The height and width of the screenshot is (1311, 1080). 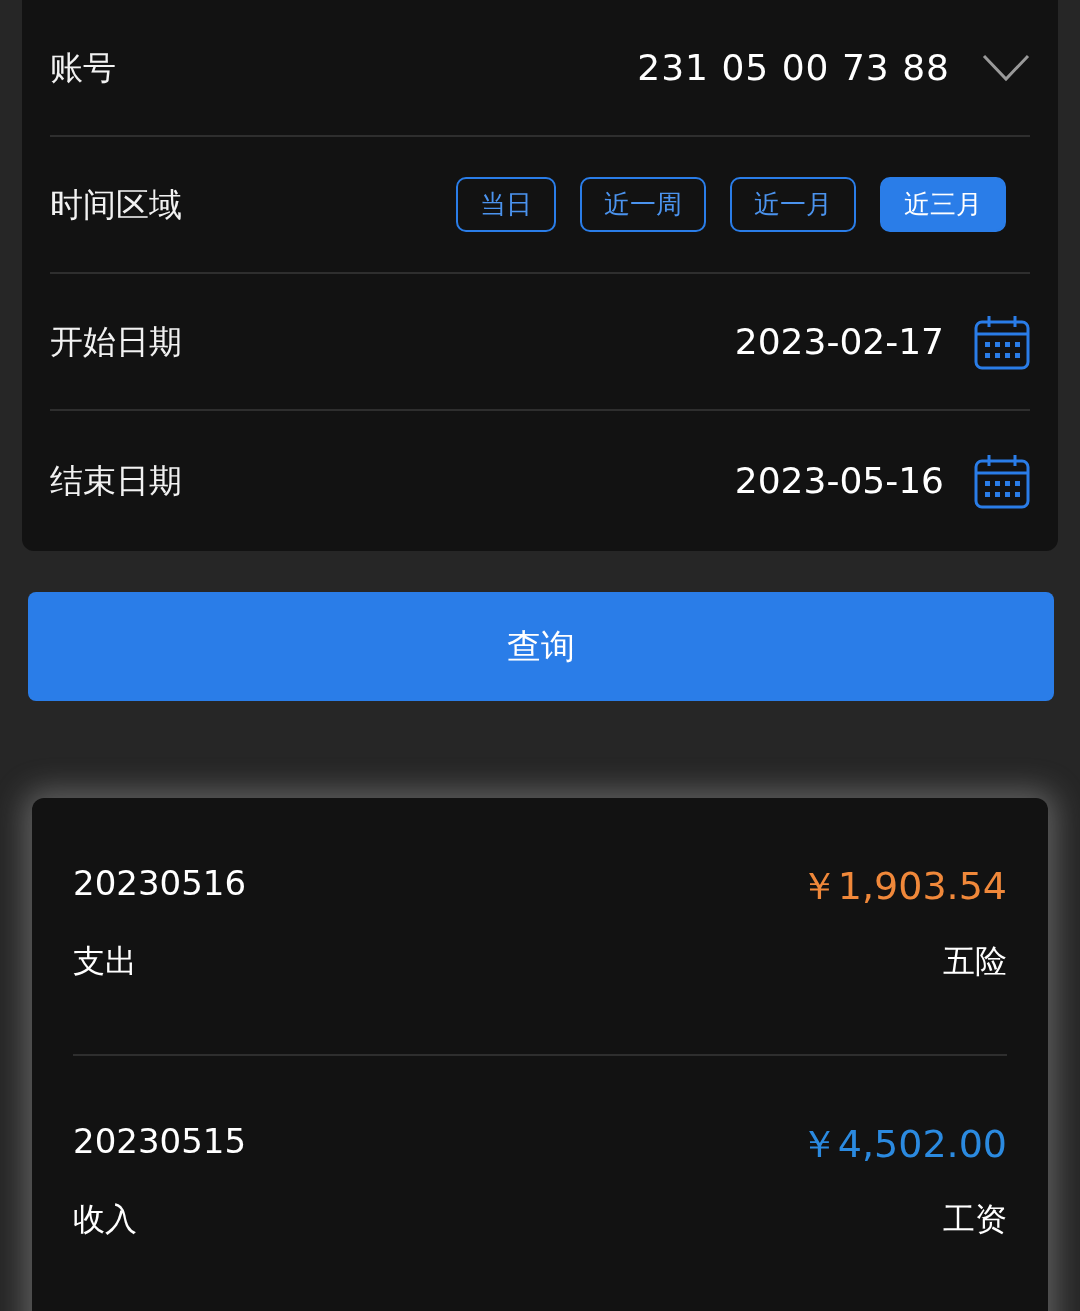 I want to click on account-label: 账号, so click(x=83, y=67).